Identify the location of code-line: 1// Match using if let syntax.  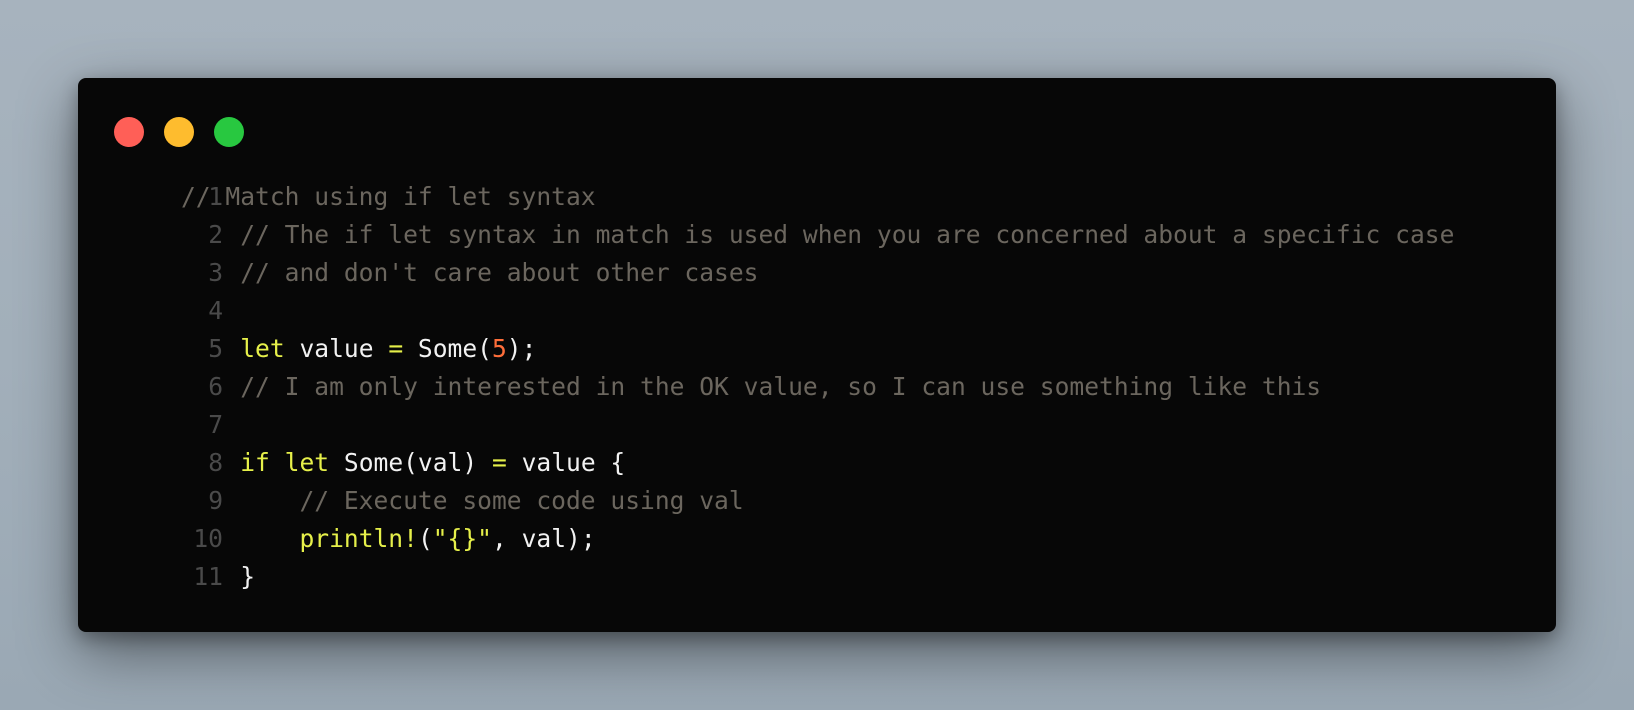
(817, 197).